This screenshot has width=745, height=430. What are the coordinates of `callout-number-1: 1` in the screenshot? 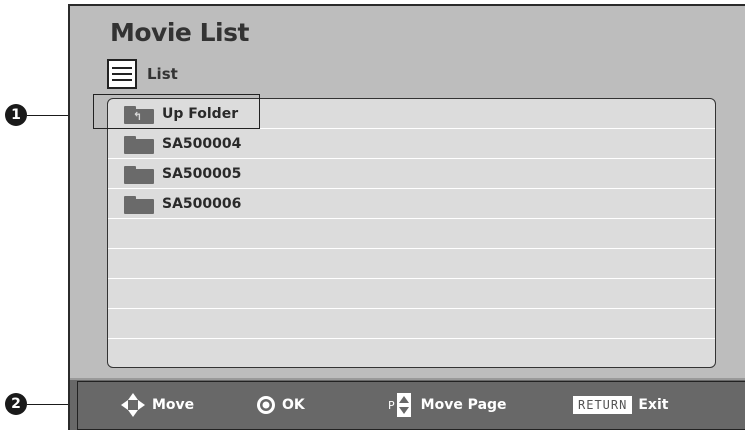 It's located at (16, 115).